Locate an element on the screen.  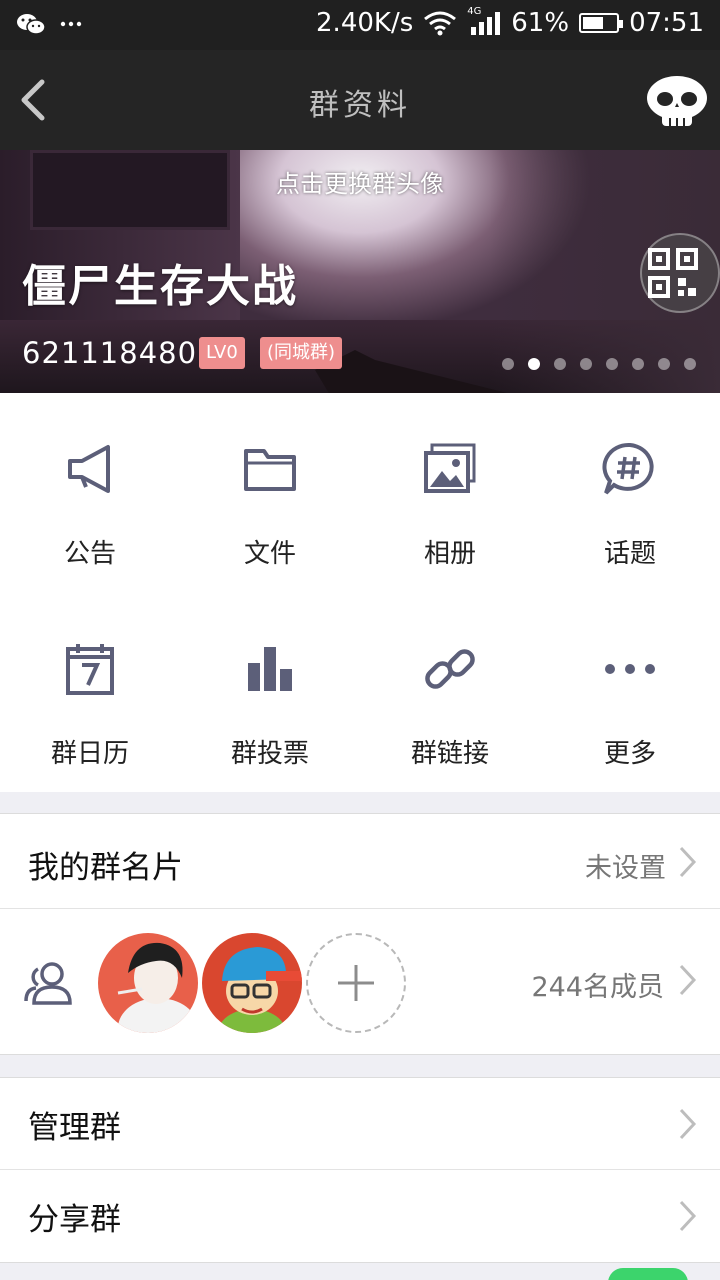
feature-label: 群日历 is located at coordinates (89, 754).